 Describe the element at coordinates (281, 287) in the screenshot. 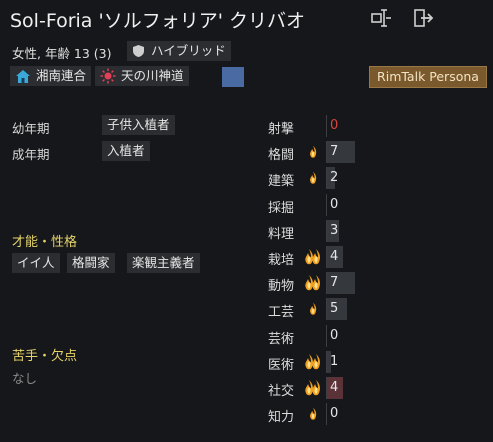

I see `skill-name: 動物` at that location.